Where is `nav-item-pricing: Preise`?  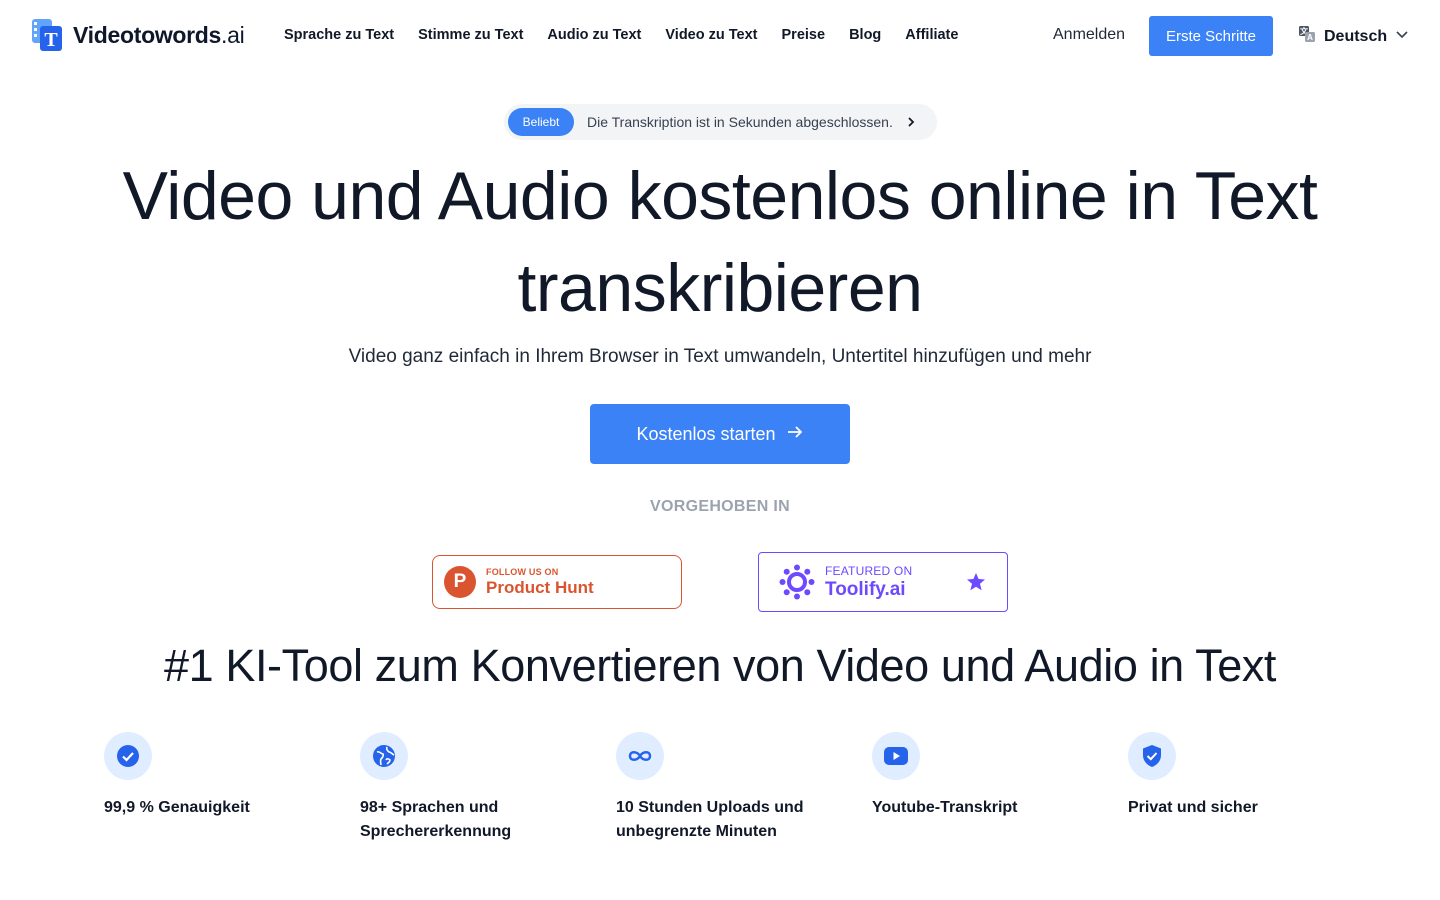 nav-item-pricing: Preise is located at coordinates (804, 35).